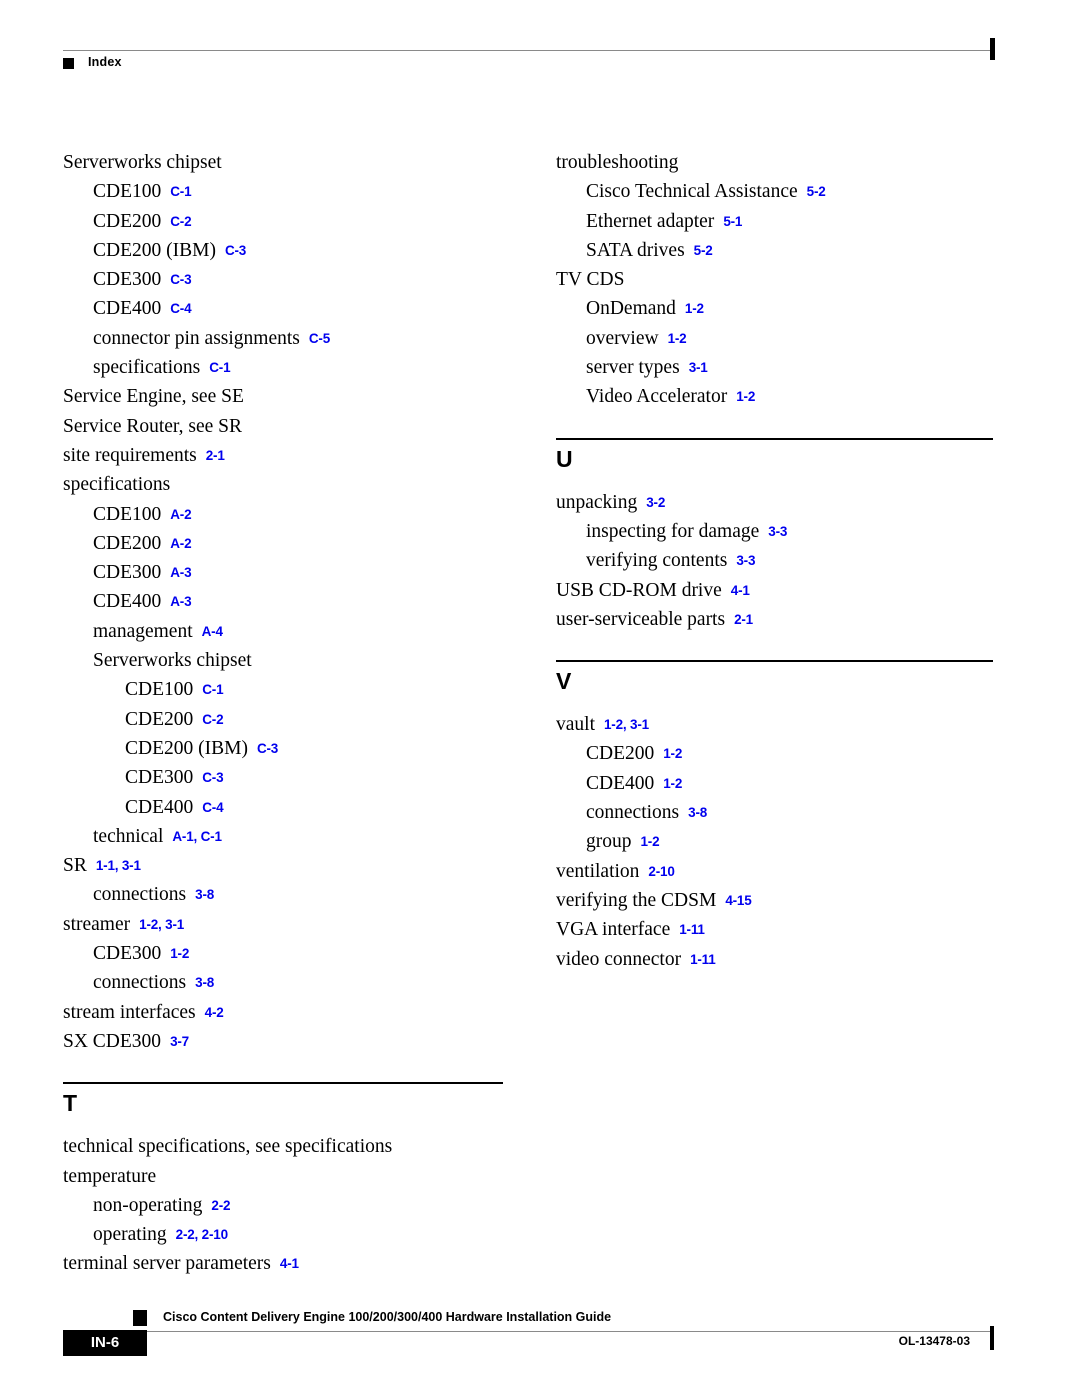 The width and height of the screenshot is (1080, 1397). I want to click on index-entry: user-serviceable parts 2-1, so click(791, 619).